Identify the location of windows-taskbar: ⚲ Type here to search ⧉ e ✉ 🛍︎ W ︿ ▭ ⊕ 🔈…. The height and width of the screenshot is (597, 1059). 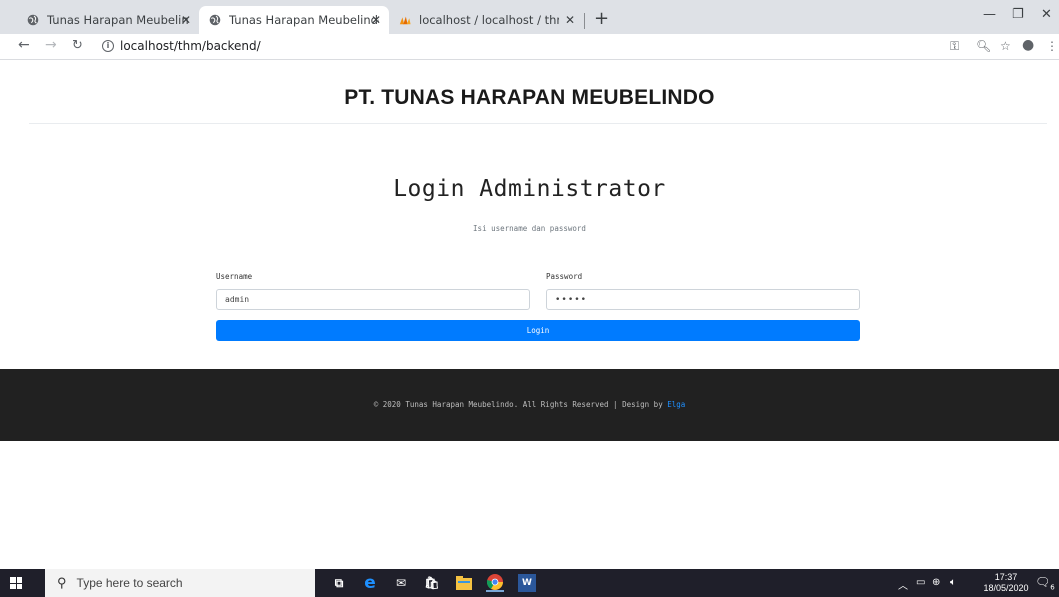
(529, 583).